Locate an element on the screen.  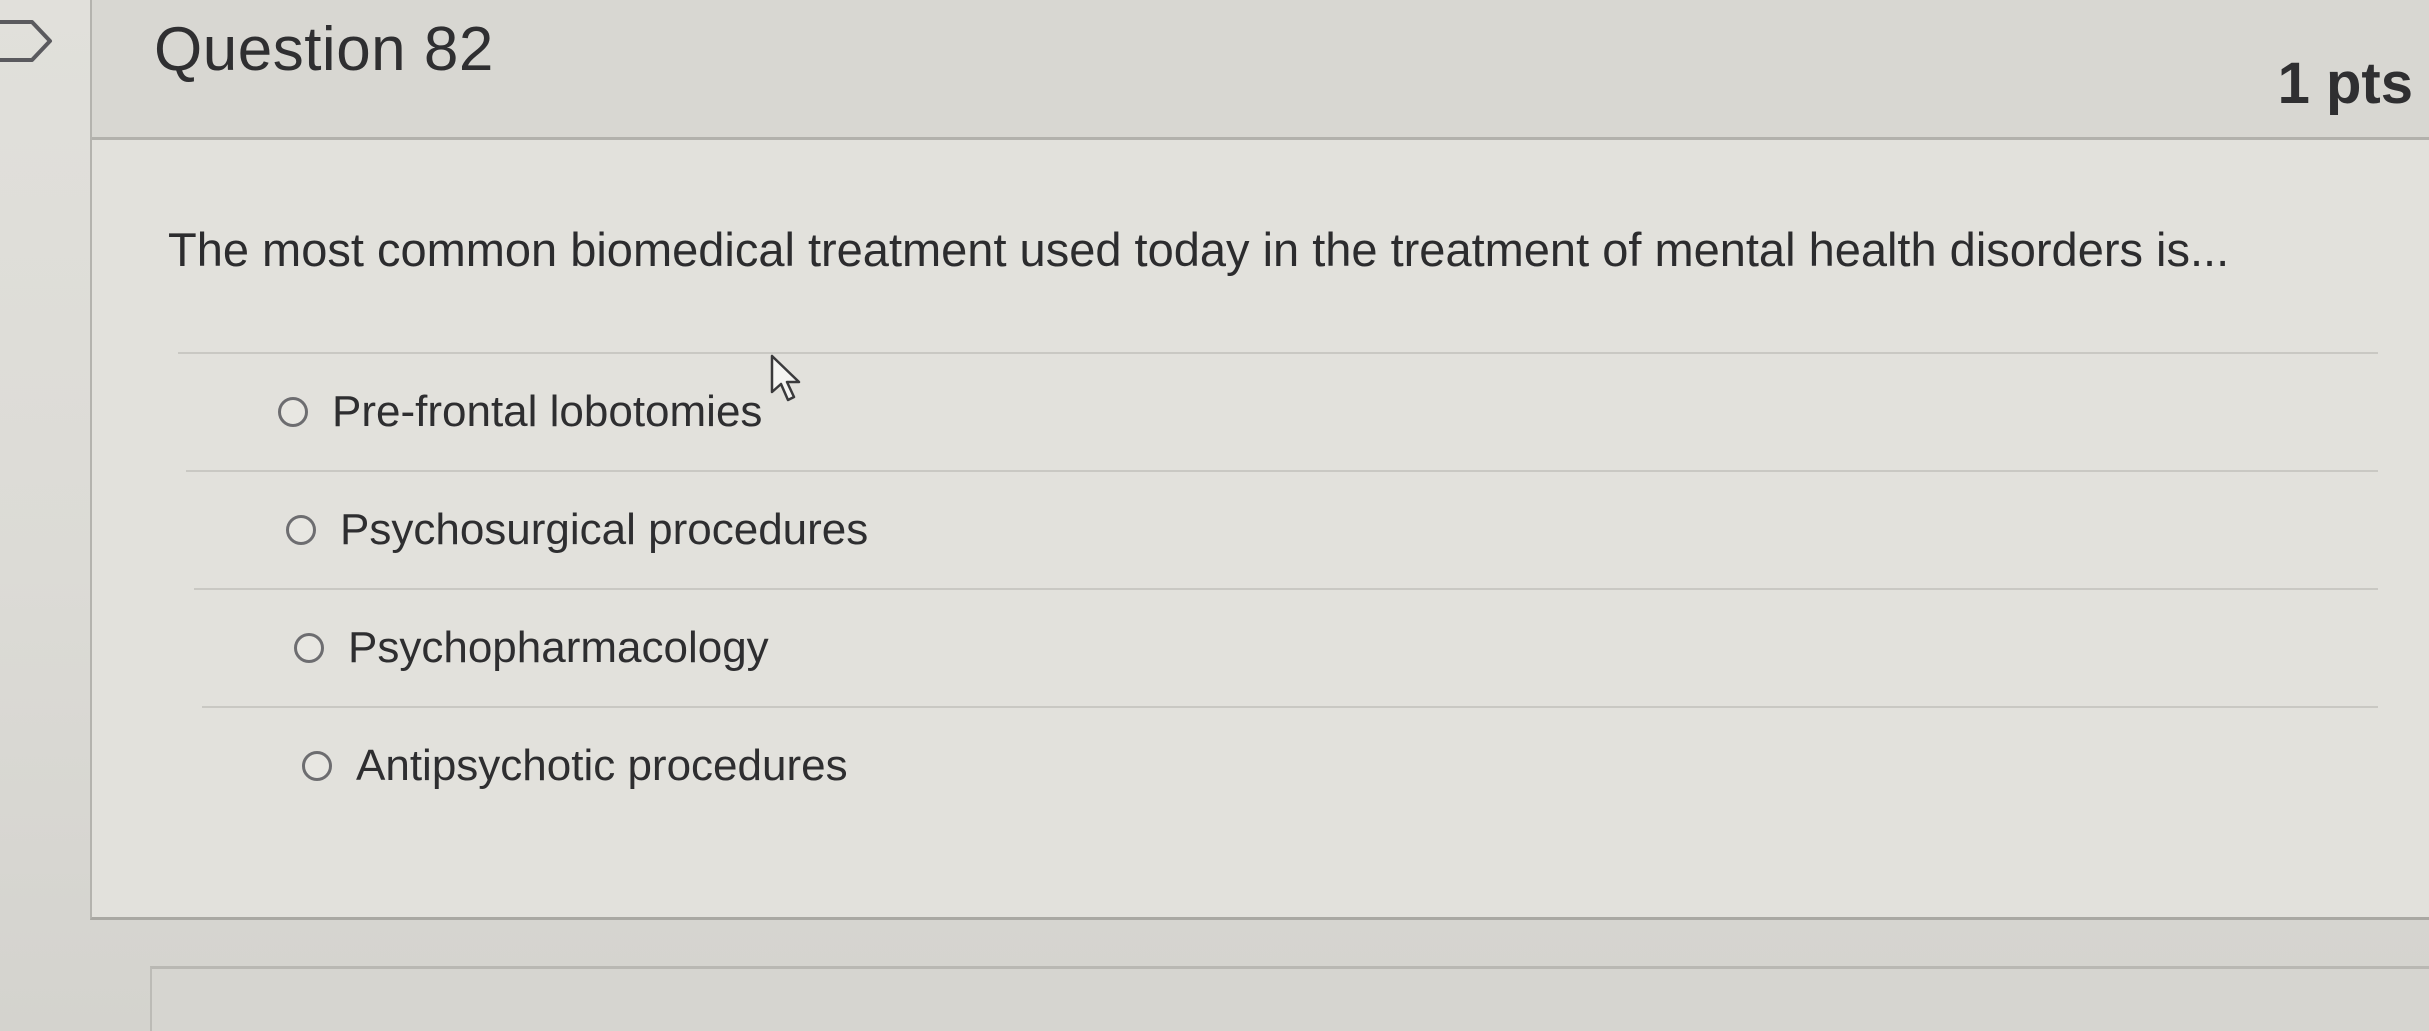
mouse-pointer-icon is located at coordinates (785, 378).